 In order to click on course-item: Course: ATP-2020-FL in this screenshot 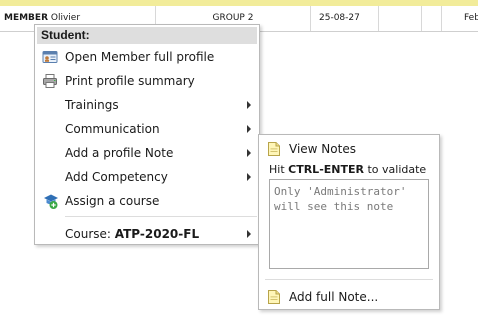, I will do `click(147, 234)`.